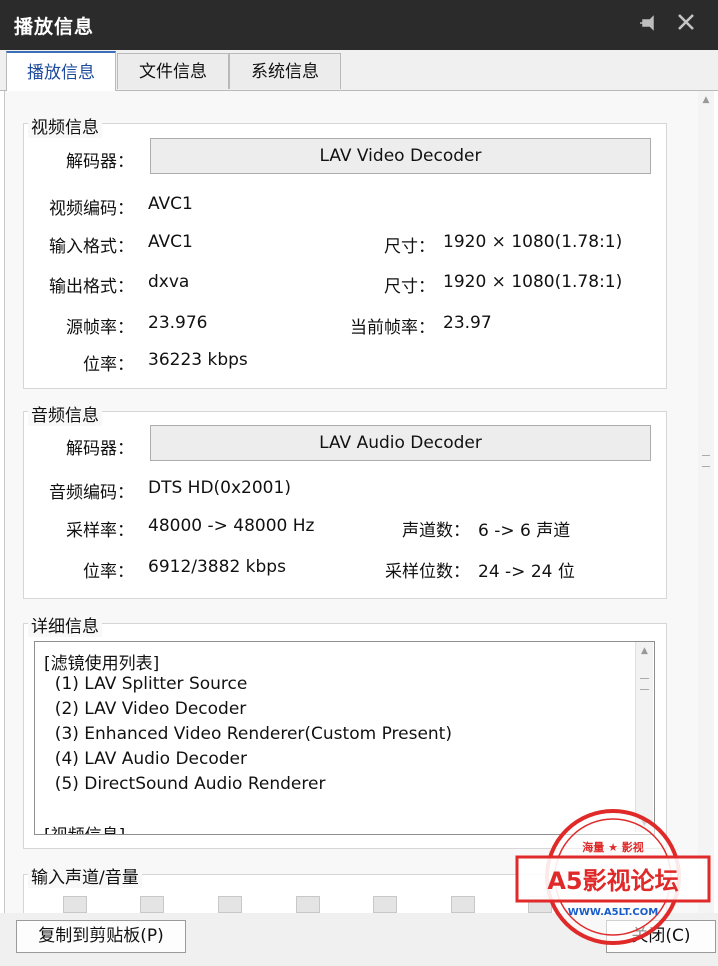 This screenshot has height=966, width=718. What do you see at coordinates (612, 881) in the screenshot?
I see `watermark-main-text: A5影视论坛` at bounding box center [612, 881].